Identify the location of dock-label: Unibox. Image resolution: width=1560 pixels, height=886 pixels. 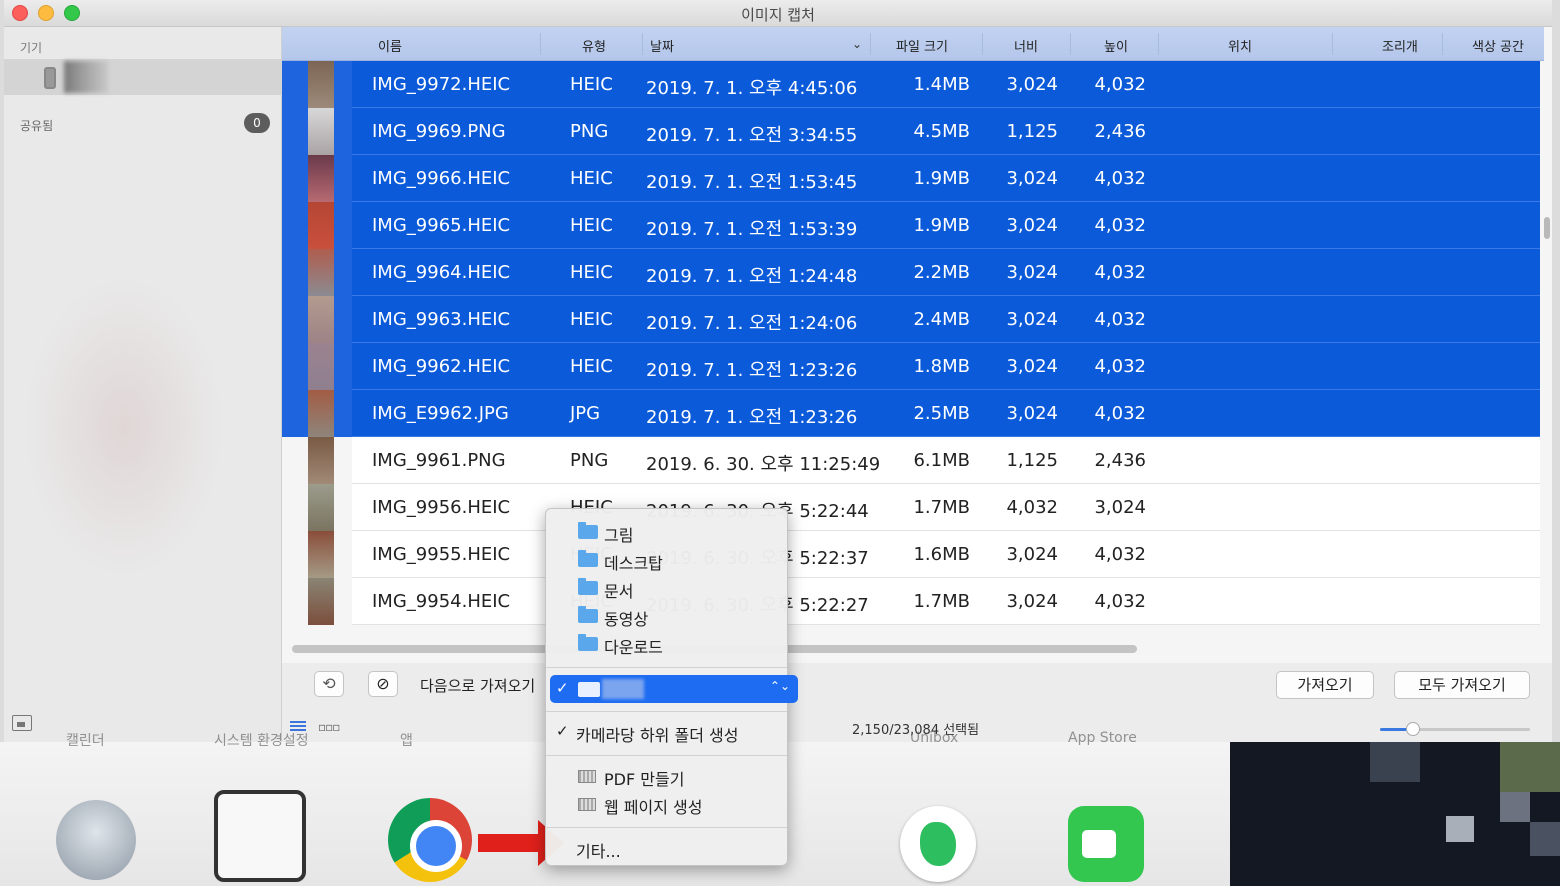
(934, 738).